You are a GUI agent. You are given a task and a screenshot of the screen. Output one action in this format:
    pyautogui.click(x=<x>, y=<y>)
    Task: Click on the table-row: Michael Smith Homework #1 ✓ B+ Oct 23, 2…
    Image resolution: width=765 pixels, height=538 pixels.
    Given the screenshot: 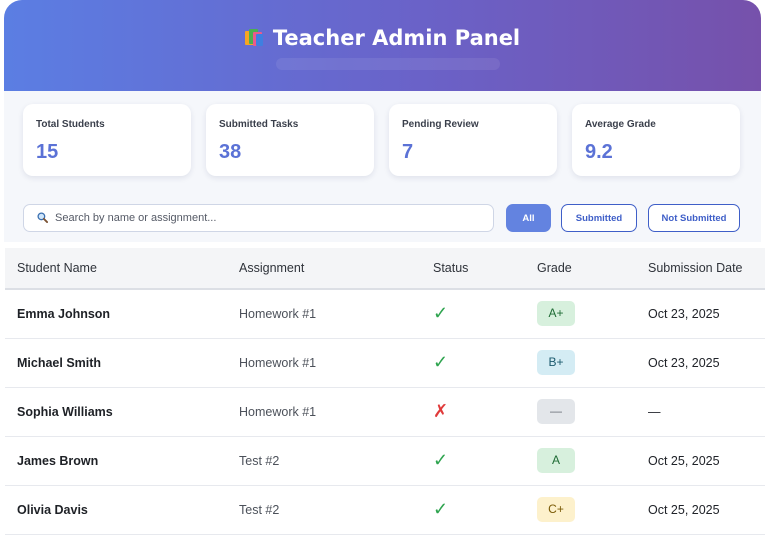 What is the action you would take?
    pyautogui.click(x=385, y=363)
    